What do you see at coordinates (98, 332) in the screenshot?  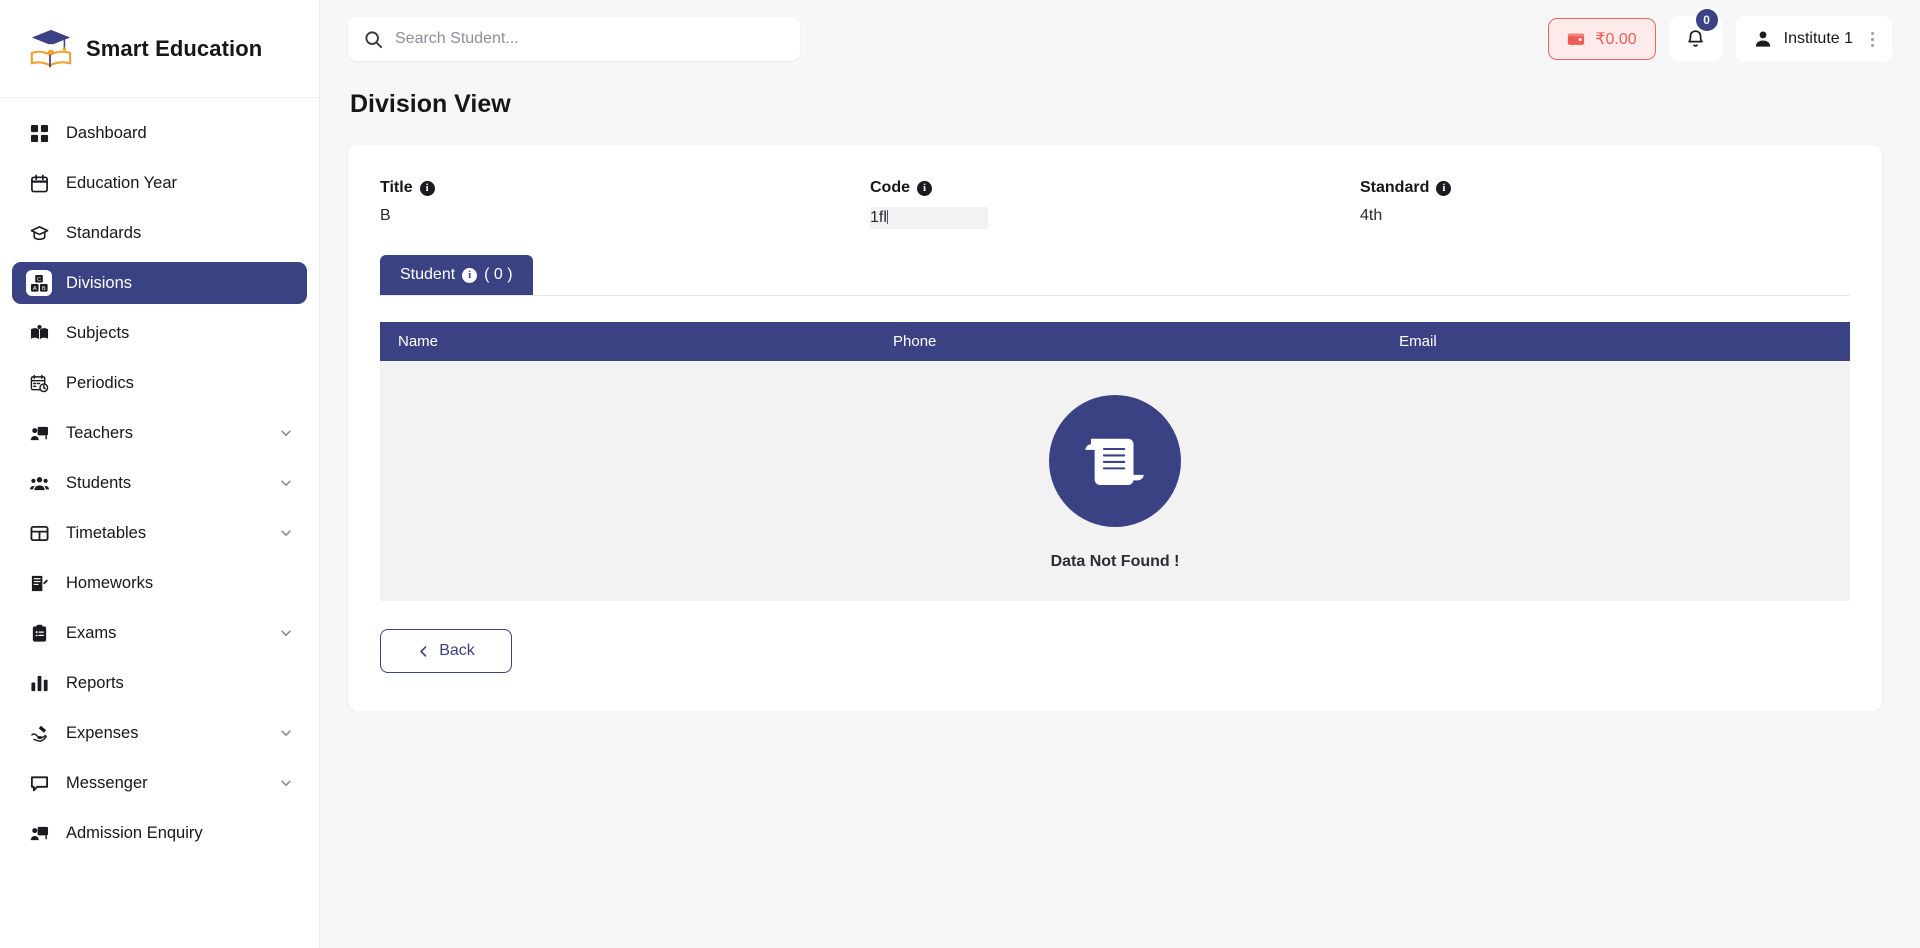 I see `sidebar-item-label: Subjects` at bounding box center [98, 332].